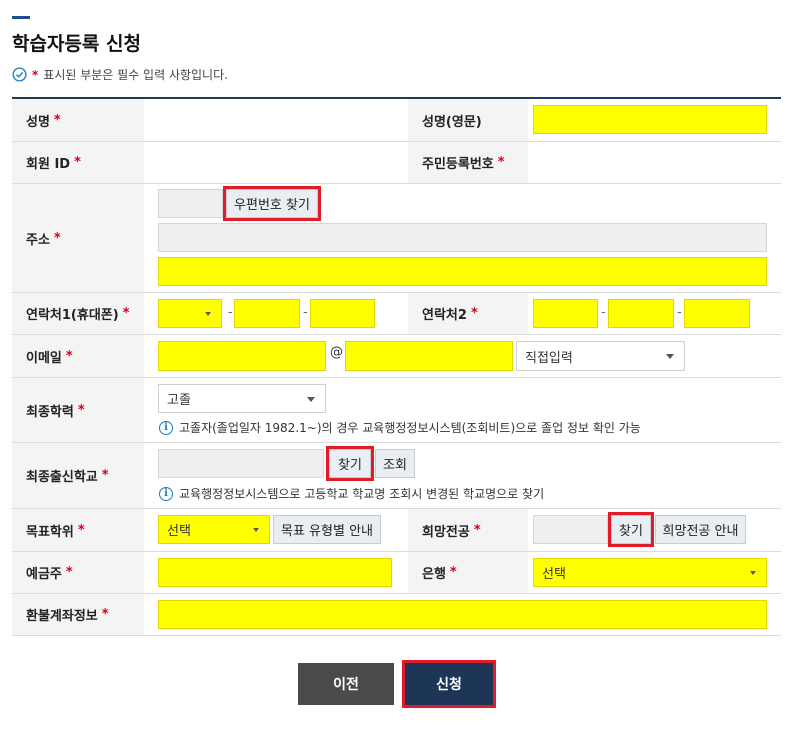 The width and height of the screenshot is (793, 738). What do you see at coordinates (214, 529) in the screenshot?
I see `degree-select: 선택` at bounding box center [214, 529].